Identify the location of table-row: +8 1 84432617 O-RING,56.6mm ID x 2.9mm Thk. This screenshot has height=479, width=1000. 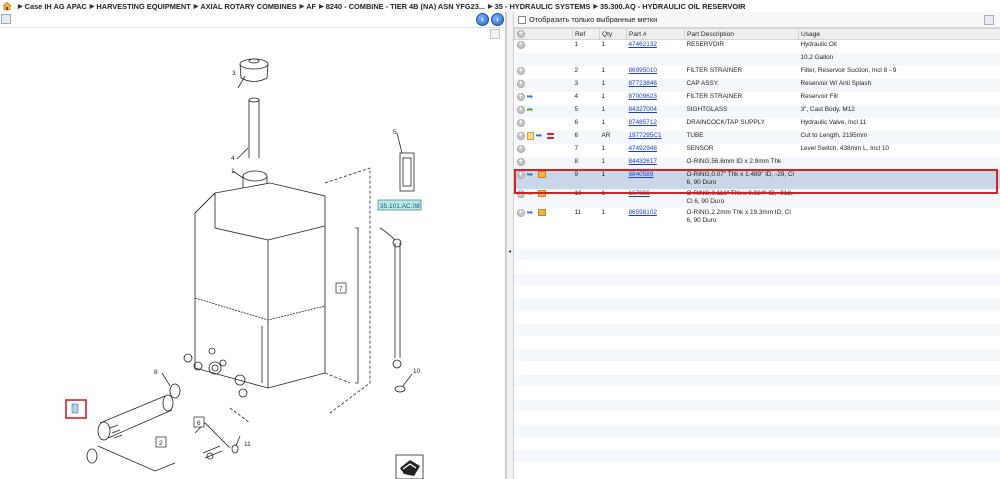
(757, 163).